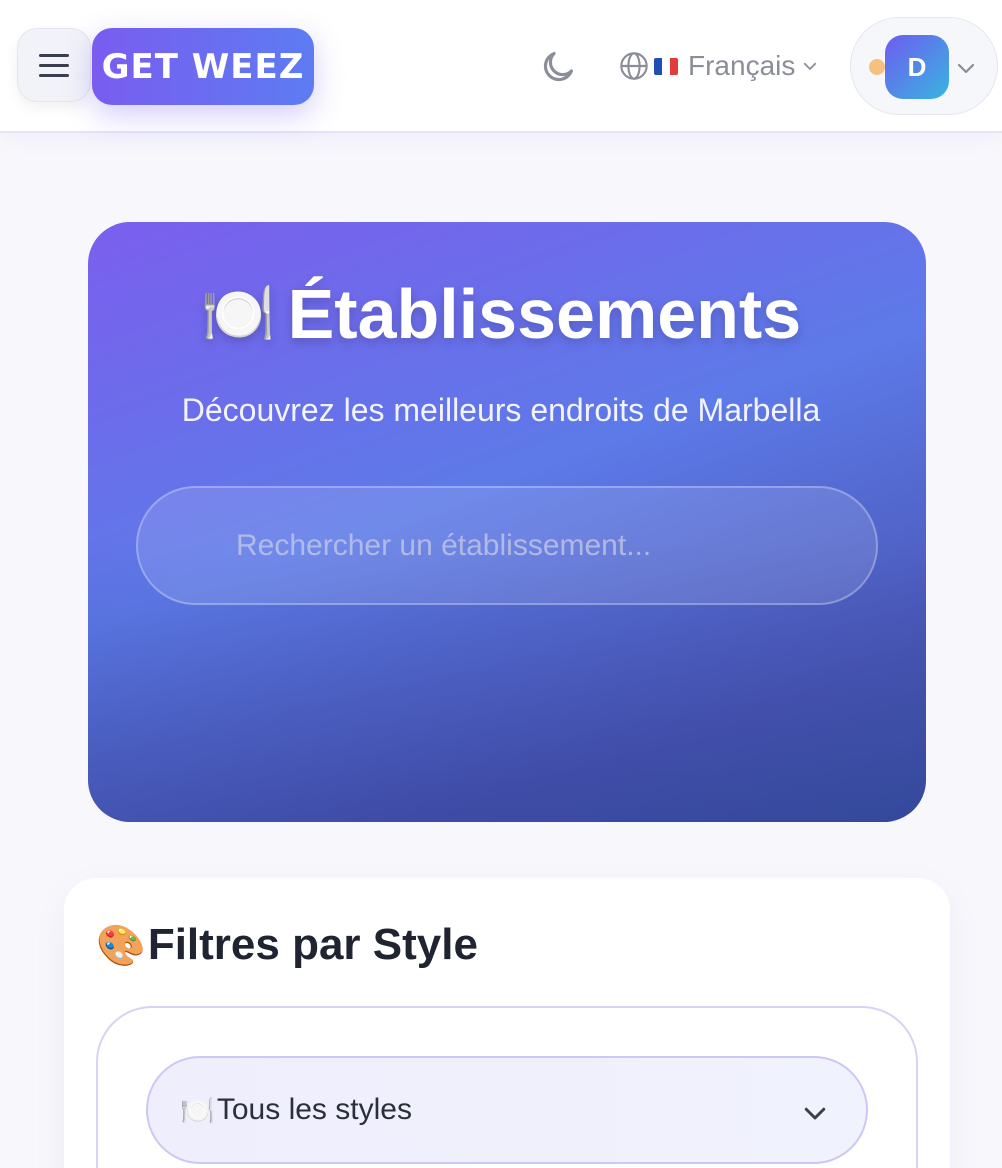  What do you see at coordinates (634, 66) in the screenshot?
I see `globe-icon` at bounding box center [634, 66].